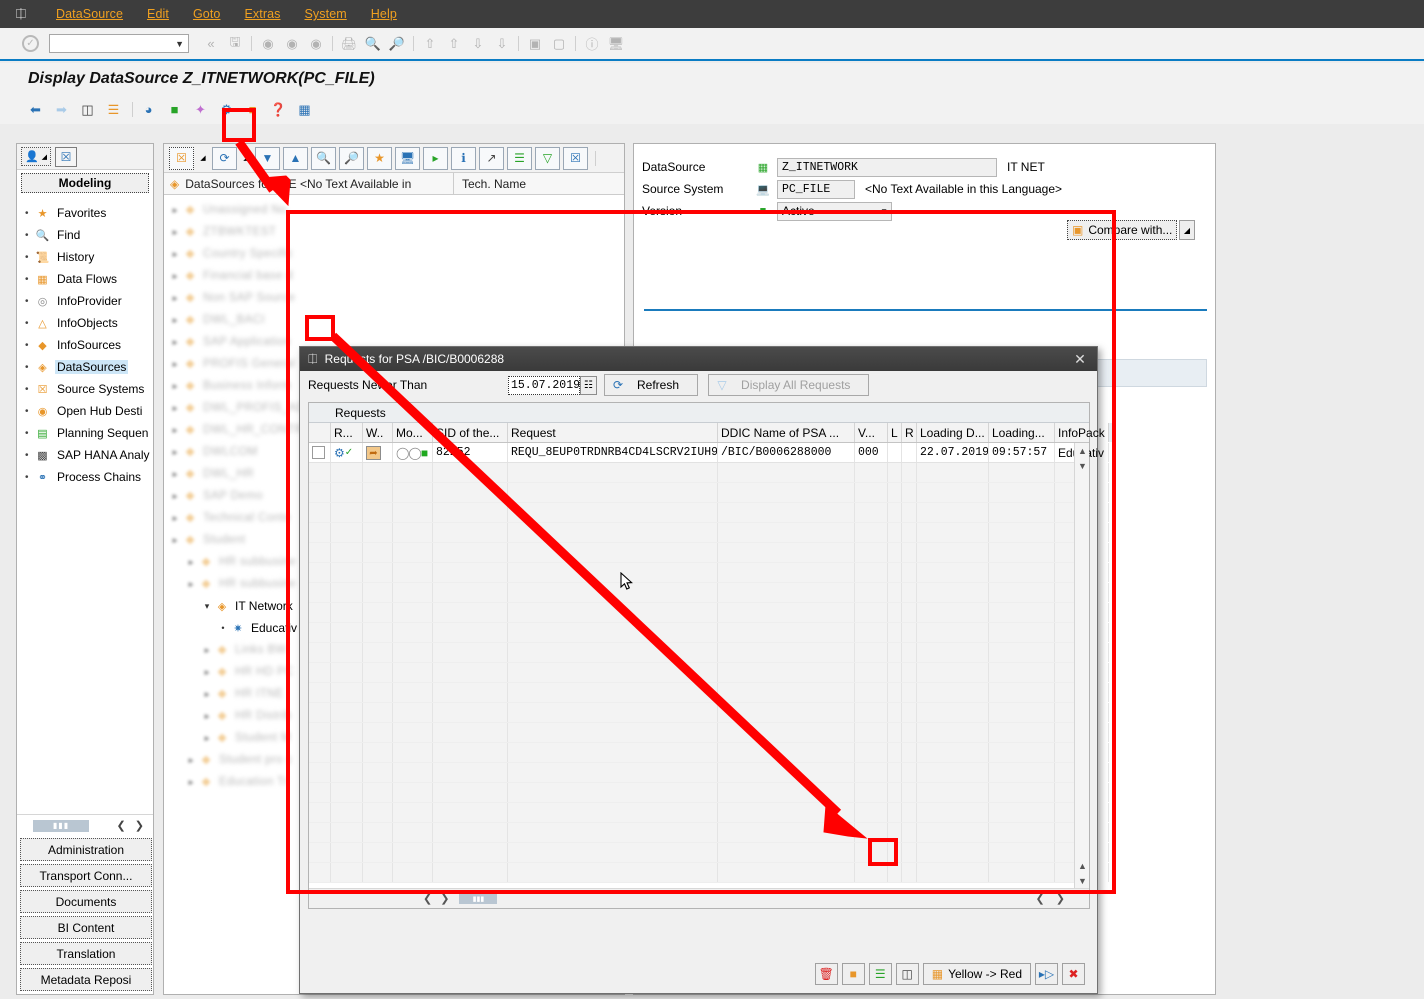 This screenshot has width=1424, height=999. Describe the element at coordinates (88, 345) in the screenshot. I see `sidebar-item-infosources: • ◆ InfoSources` at that location.